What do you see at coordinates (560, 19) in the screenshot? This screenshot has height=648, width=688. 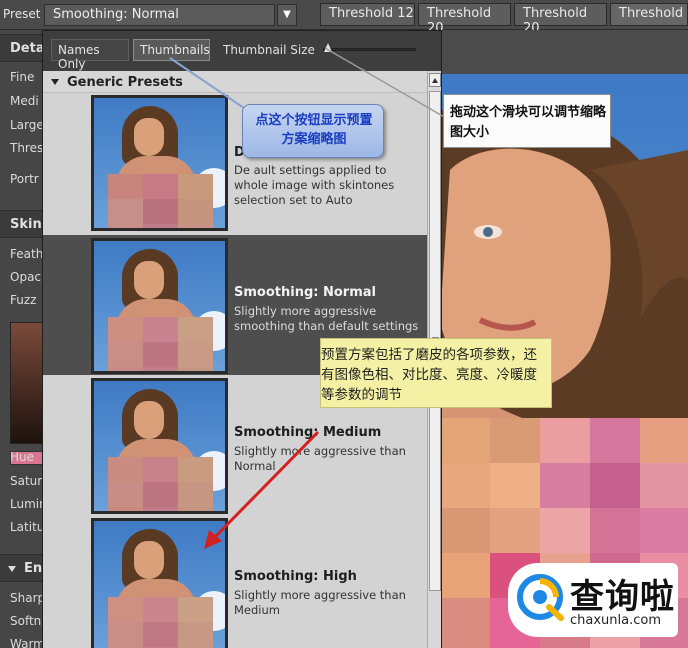 I see `tab-threshold-20-b: Threshold 20` at bounding box center [560, 19].